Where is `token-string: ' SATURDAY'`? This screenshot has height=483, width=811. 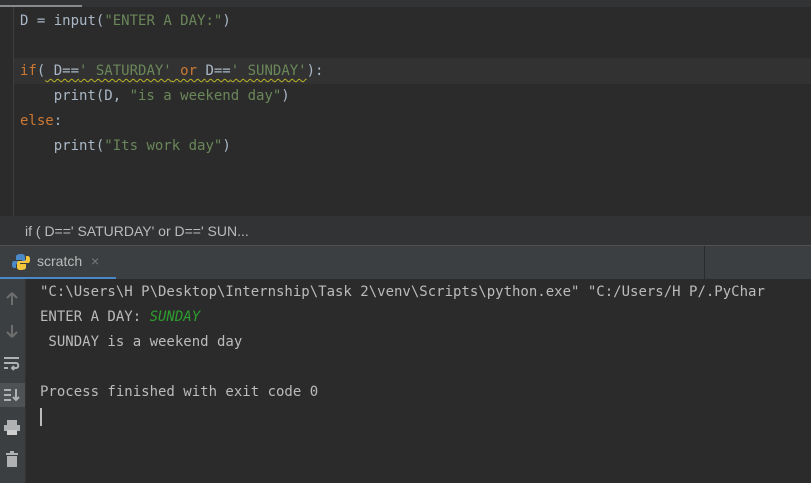
token-string: ' SATURDAY' is located at coordinates (125, 71).